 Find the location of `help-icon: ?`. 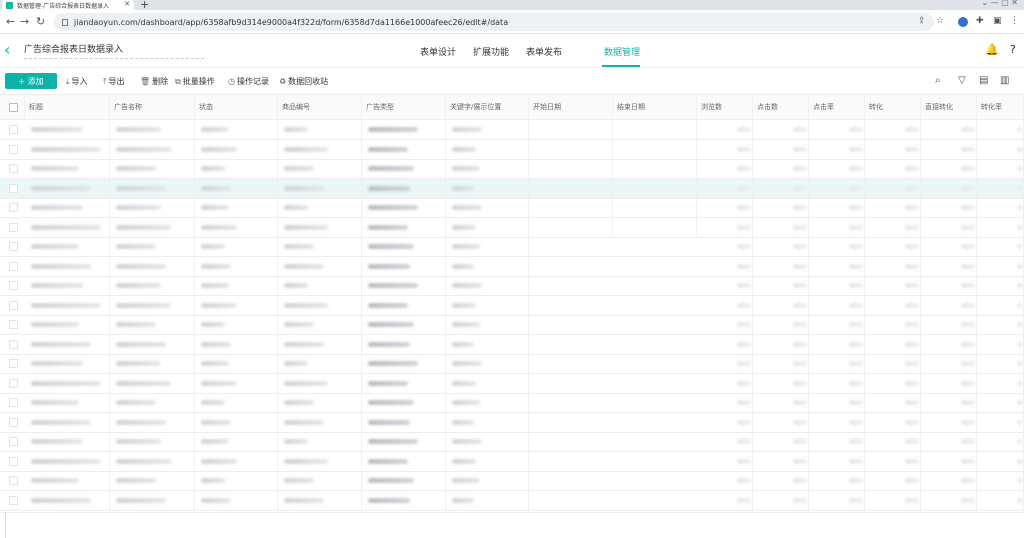

help-icon: ? is located at coordinates (1013, 49).